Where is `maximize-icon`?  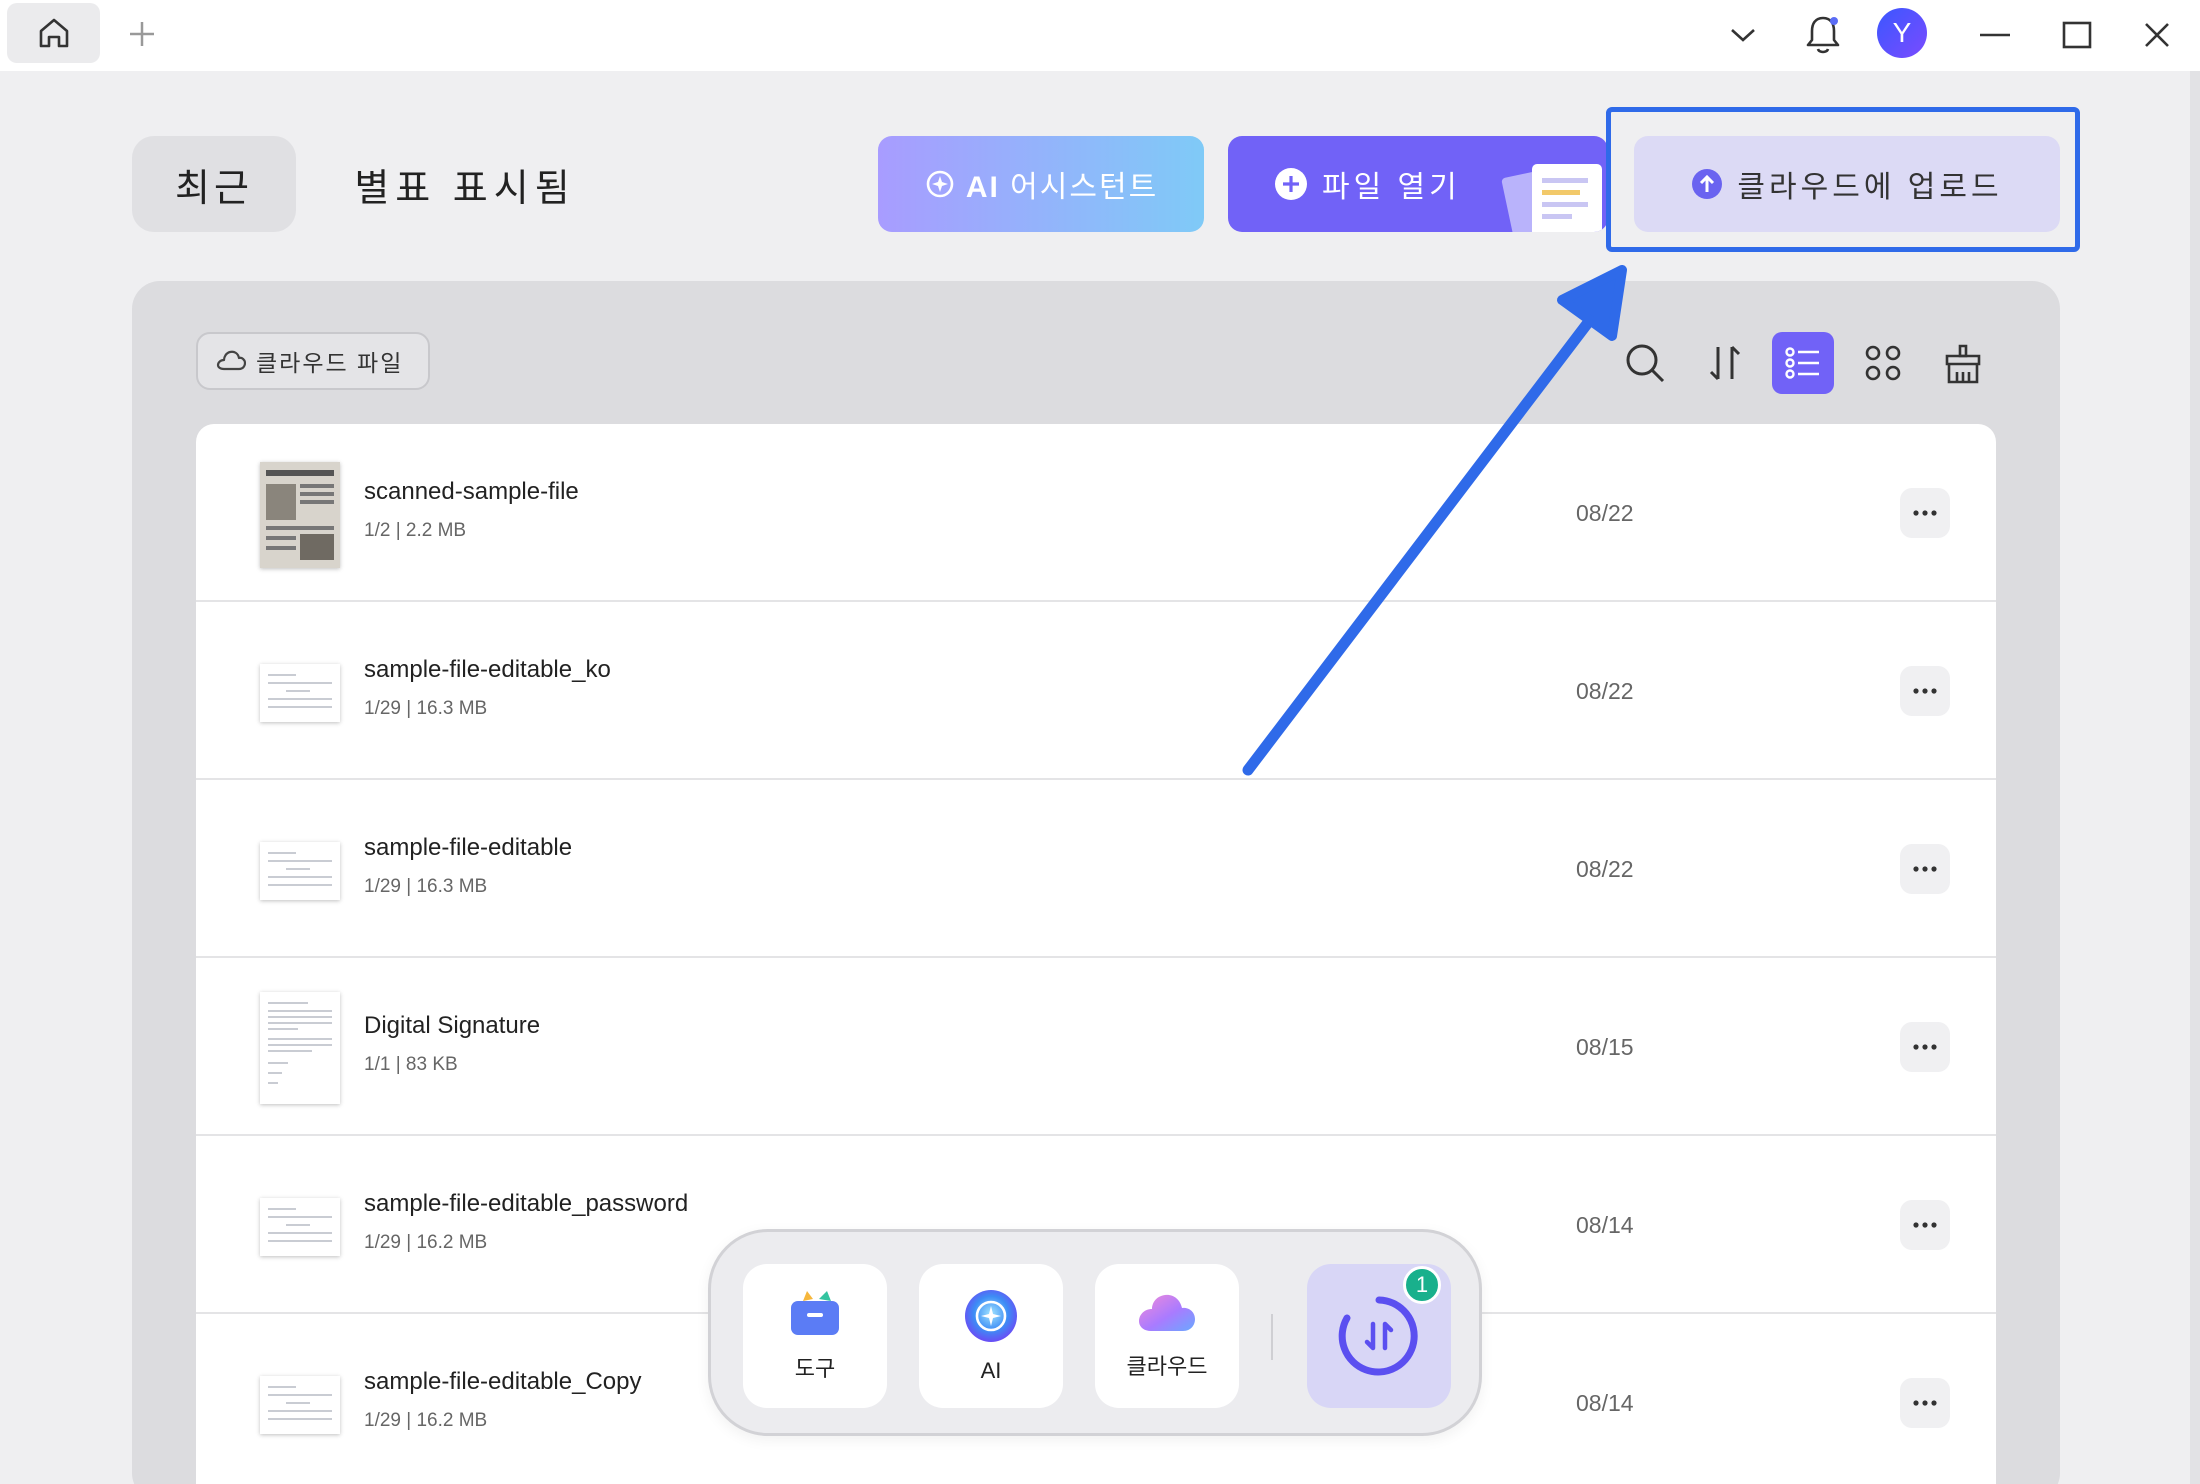
maximize-icon is located at coordinates (2077, 35).